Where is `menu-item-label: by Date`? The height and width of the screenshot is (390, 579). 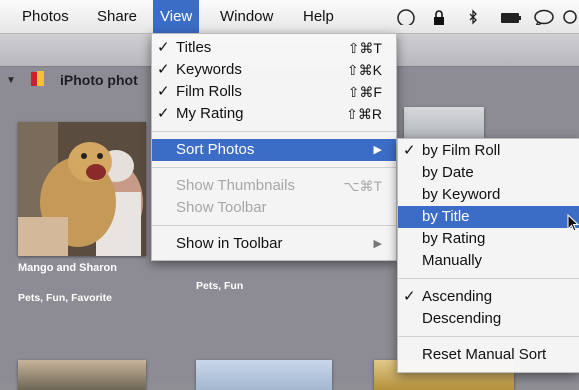
menu-item-label: by Date is located at coordinates (448, 172).